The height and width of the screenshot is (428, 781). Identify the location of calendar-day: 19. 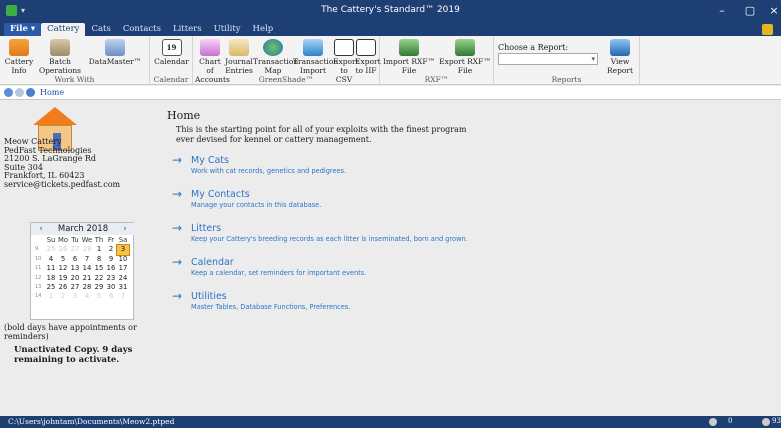
(63, 278).